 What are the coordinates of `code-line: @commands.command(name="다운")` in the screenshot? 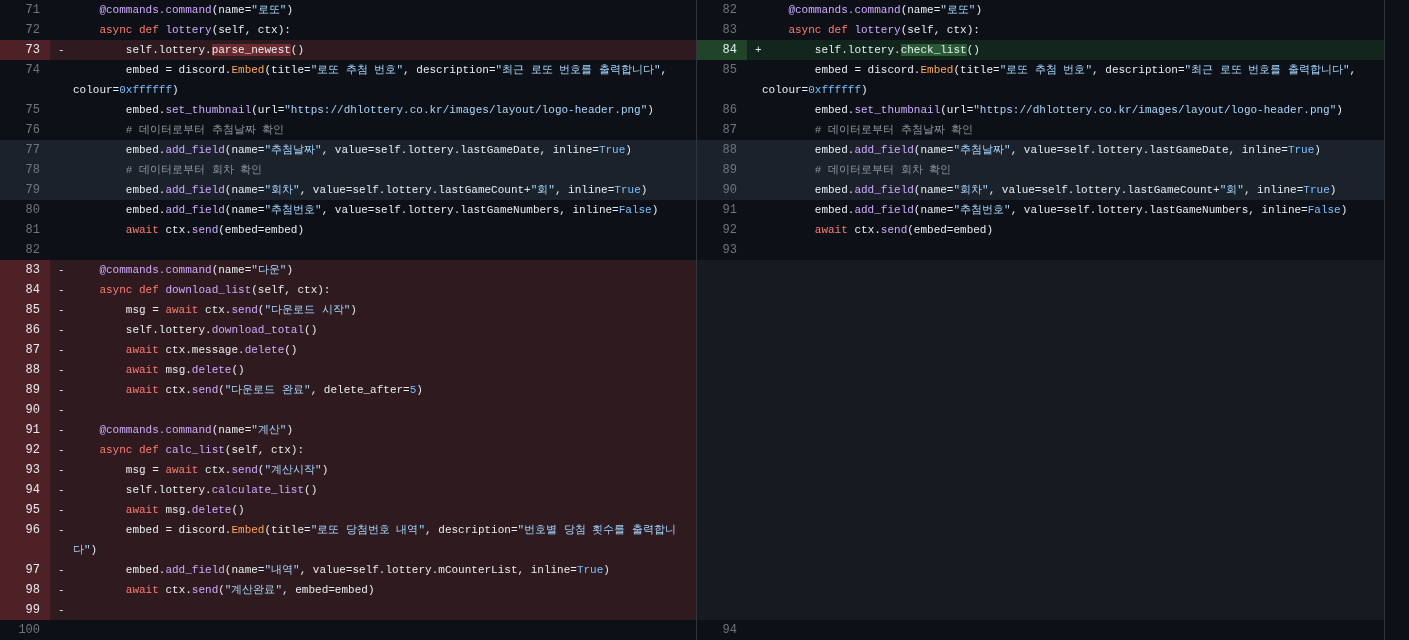 It's located at (196, 270).